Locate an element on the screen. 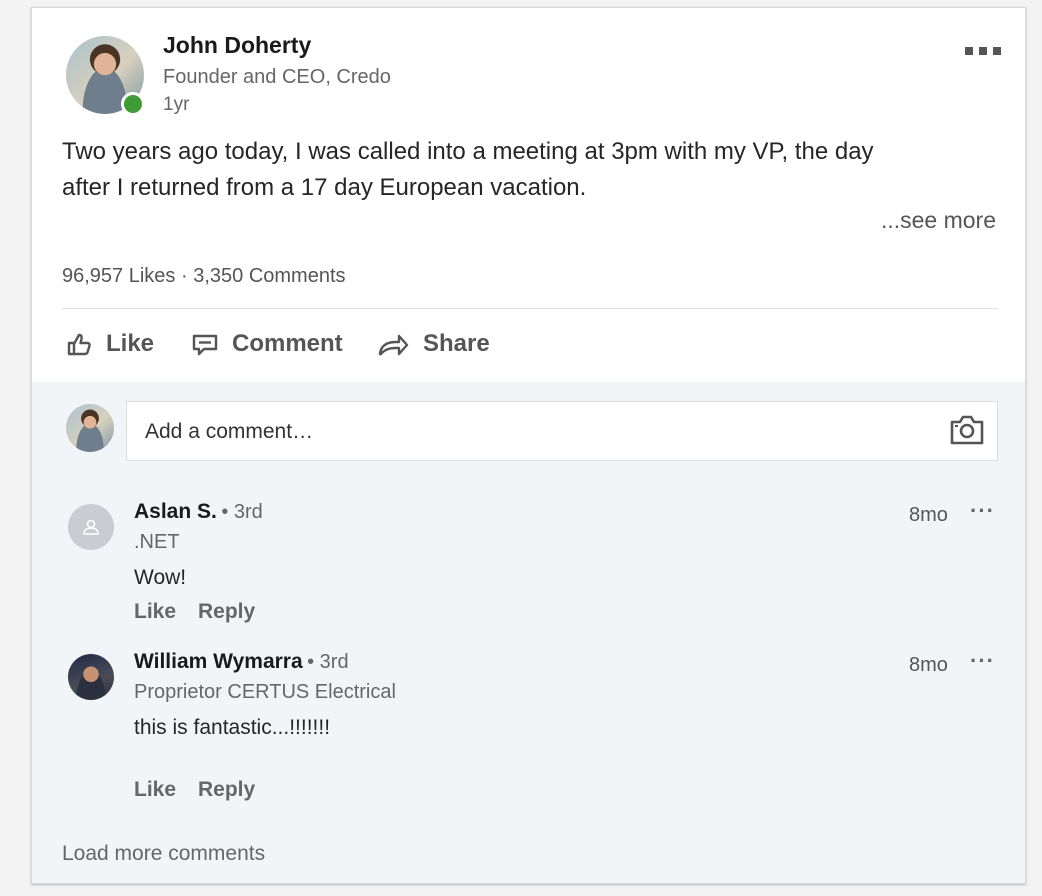 The width and height of the screenshot is (1042, 896). current-user-avatar is located at coordinates (90, 428).